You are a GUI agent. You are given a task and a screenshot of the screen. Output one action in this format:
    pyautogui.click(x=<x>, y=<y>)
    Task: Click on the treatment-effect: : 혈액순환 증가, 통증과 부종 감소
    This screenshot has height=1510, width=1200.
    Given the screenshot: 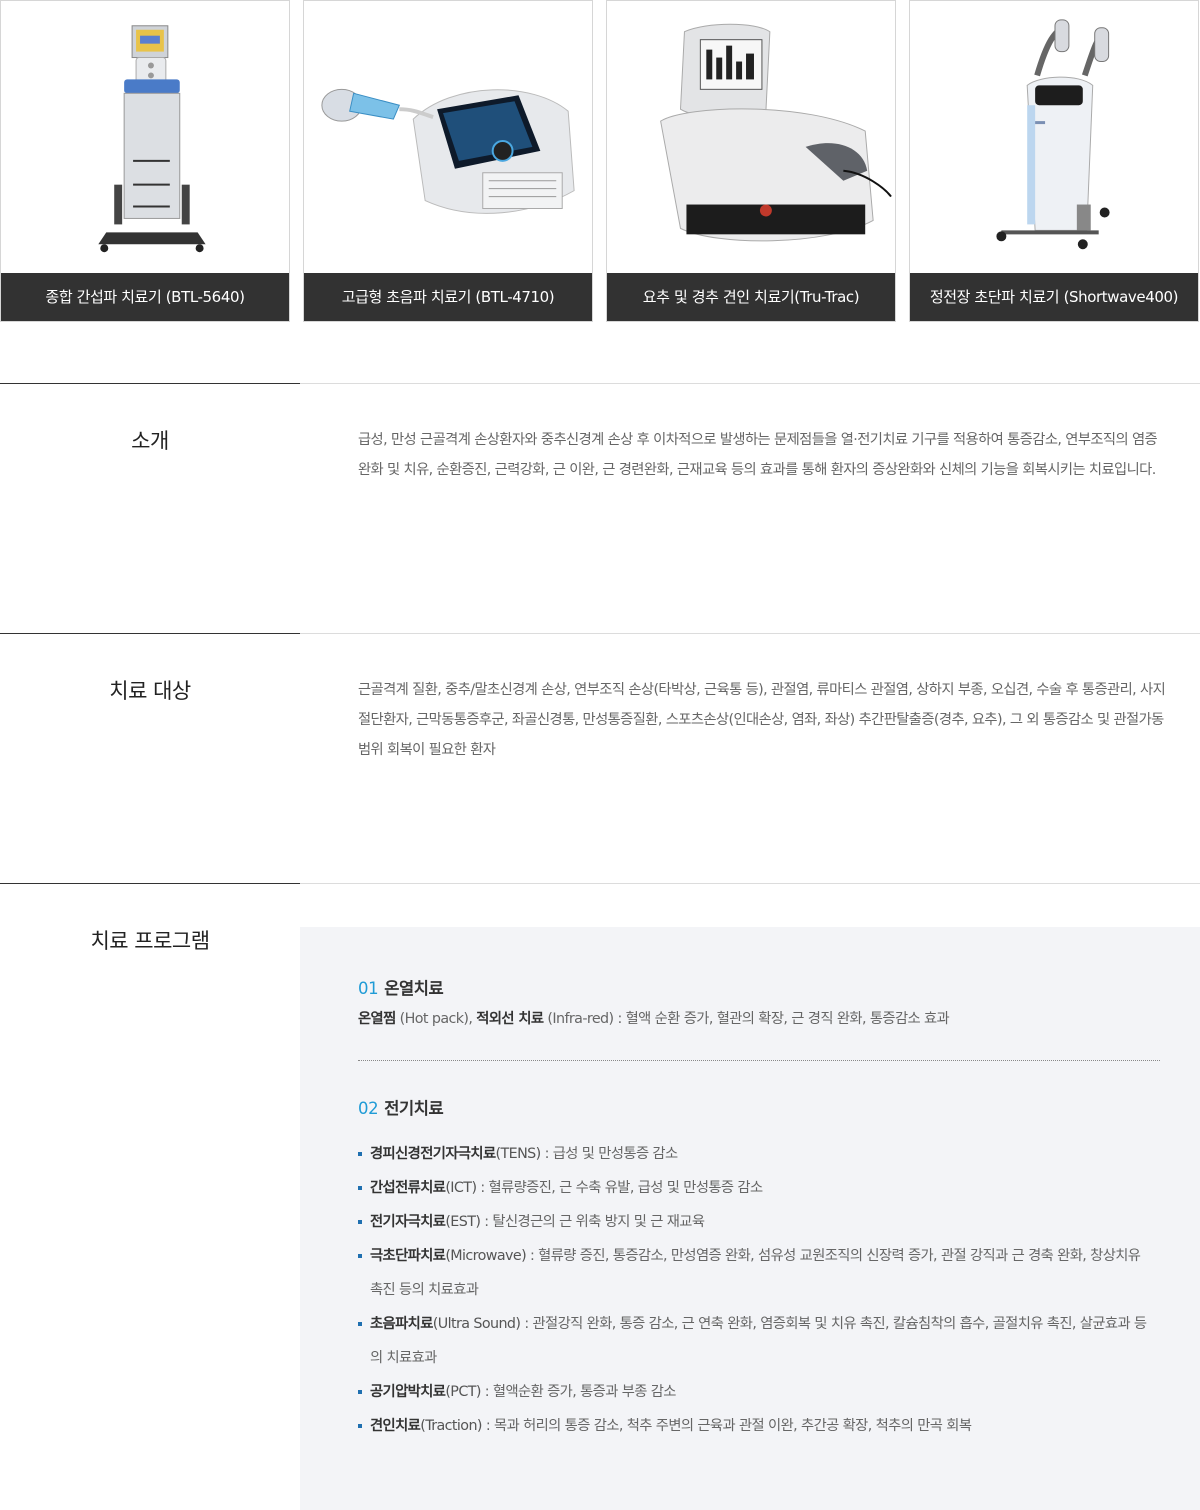 What is the action you would take?
    pyautogui.click(x=578, y=1392)
    